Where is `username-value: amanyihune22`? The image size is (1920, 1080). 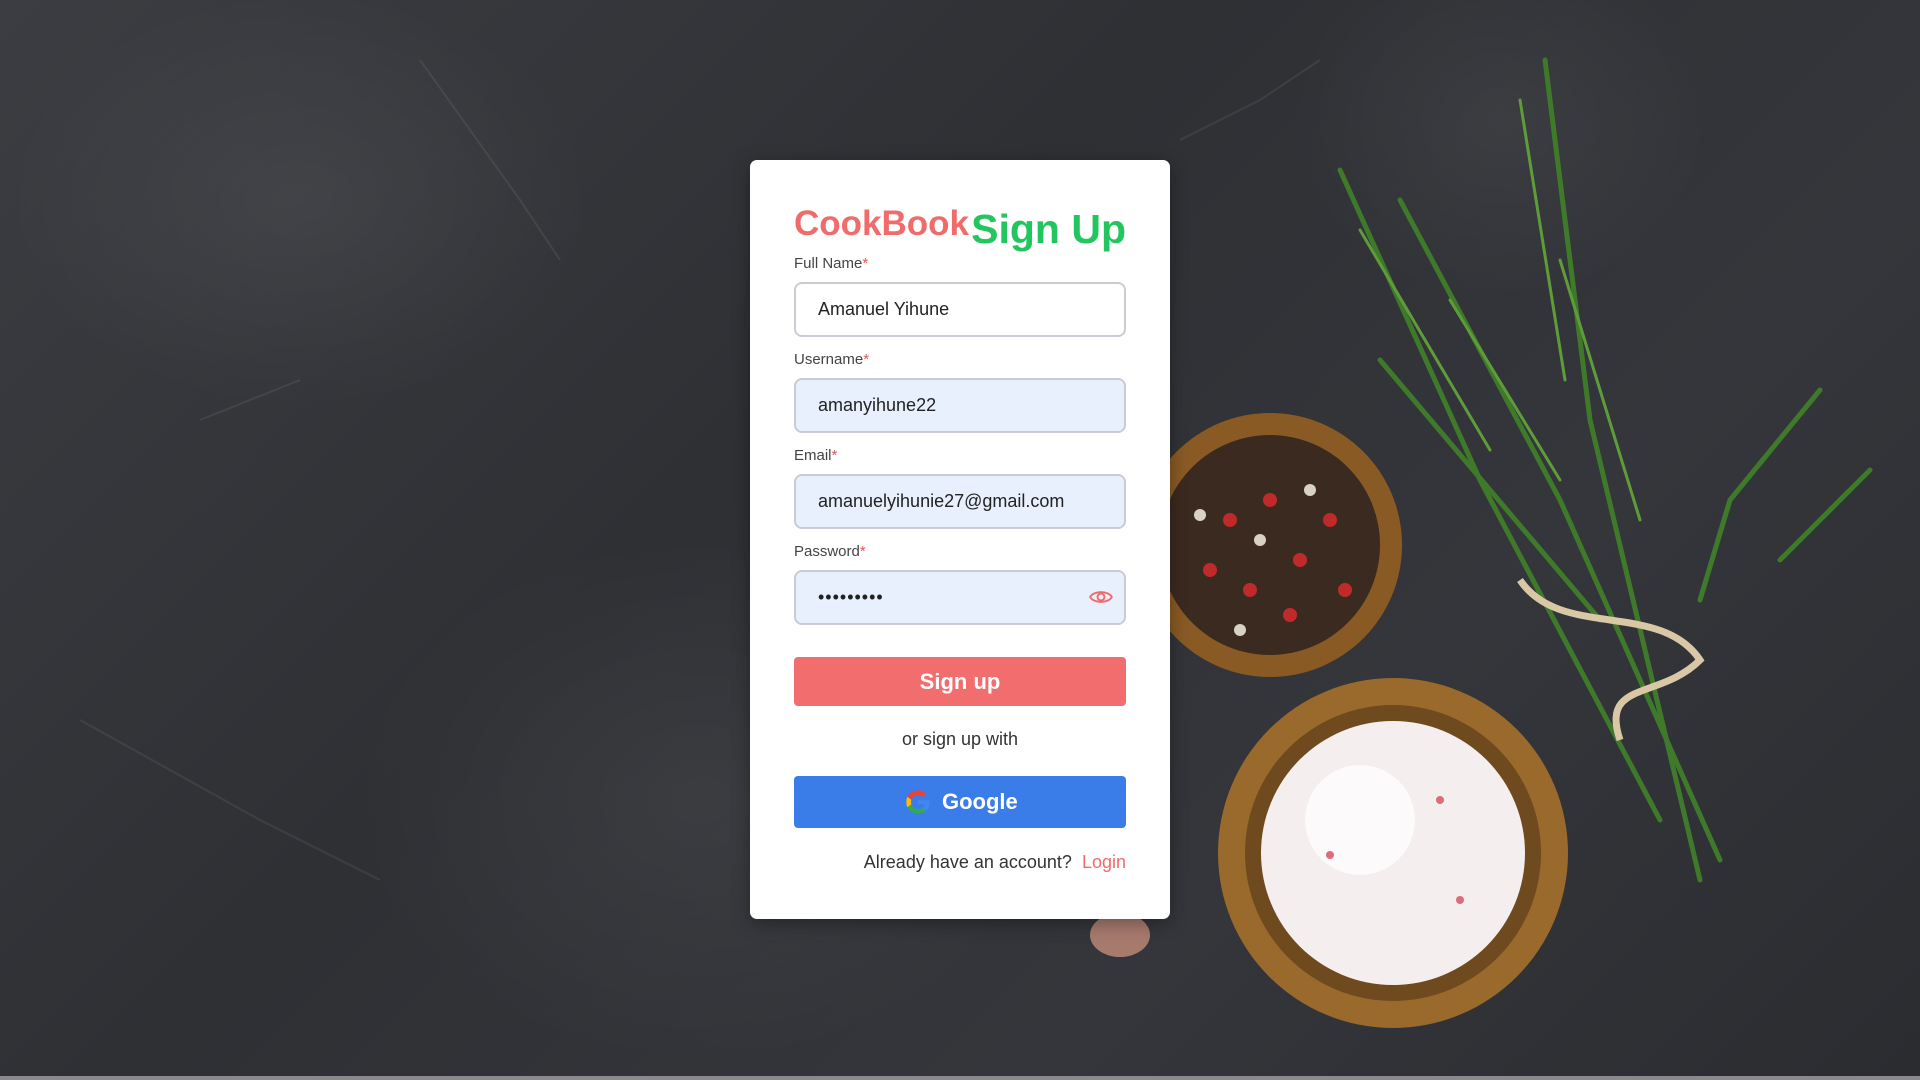 username-value: amanyihune22 is located at coordinates (877, 405).